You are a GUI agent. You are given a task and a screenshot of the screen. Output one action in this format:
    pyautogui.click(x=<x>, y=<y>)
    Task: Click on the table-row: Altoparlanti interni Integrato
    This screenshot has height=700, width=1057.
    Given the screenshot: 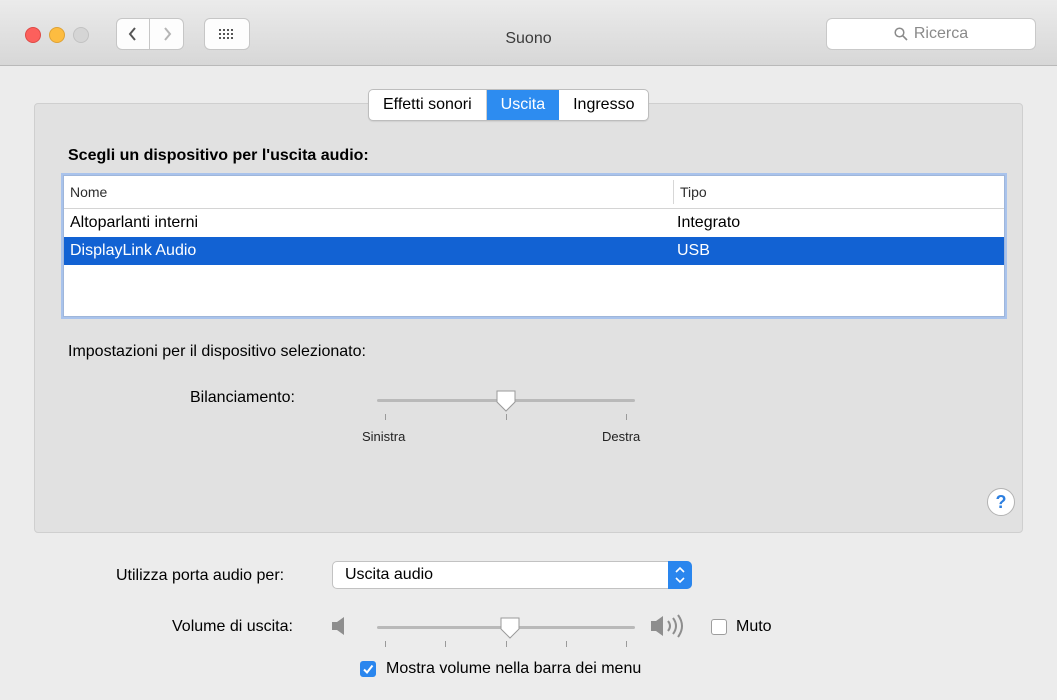 What is the action you would take?
    pyautogui.click(x=534, y=223)
    